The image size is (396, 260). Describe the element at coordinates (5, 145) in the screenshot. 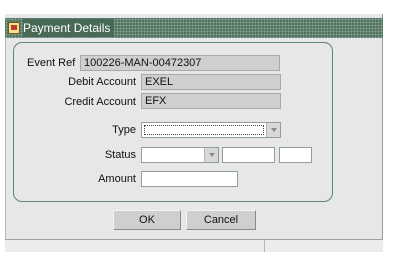

I see `window-left-edge` at that location.